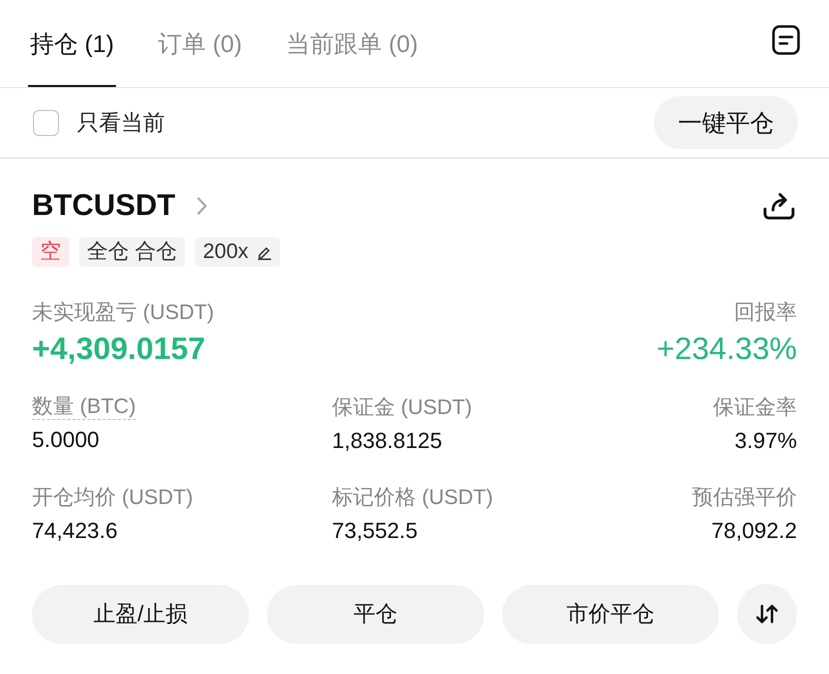 The height and width of the screenshot is (674, 829). What do you see at coordinates (237, 252) in the screenshot?
I see `leverage-button: 200x` at bounding box center [237, 252].